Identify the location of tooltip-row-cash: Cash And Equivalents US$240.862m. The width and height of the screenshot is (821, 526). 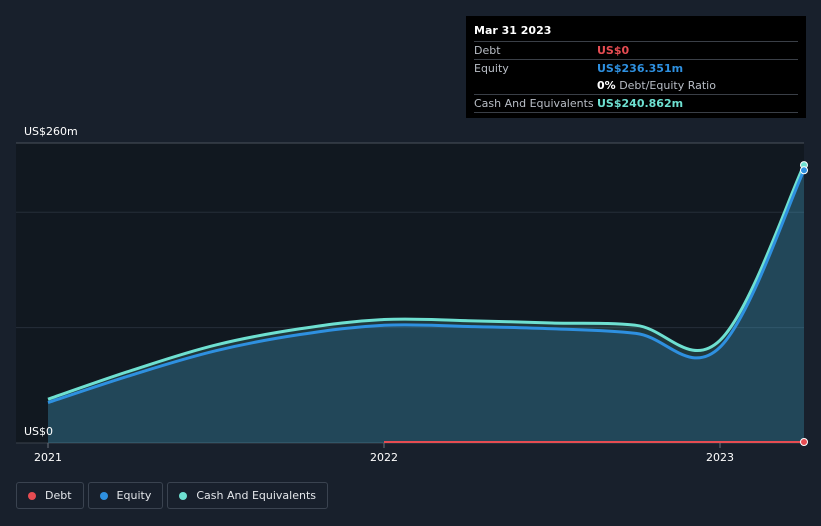
(636, 103).